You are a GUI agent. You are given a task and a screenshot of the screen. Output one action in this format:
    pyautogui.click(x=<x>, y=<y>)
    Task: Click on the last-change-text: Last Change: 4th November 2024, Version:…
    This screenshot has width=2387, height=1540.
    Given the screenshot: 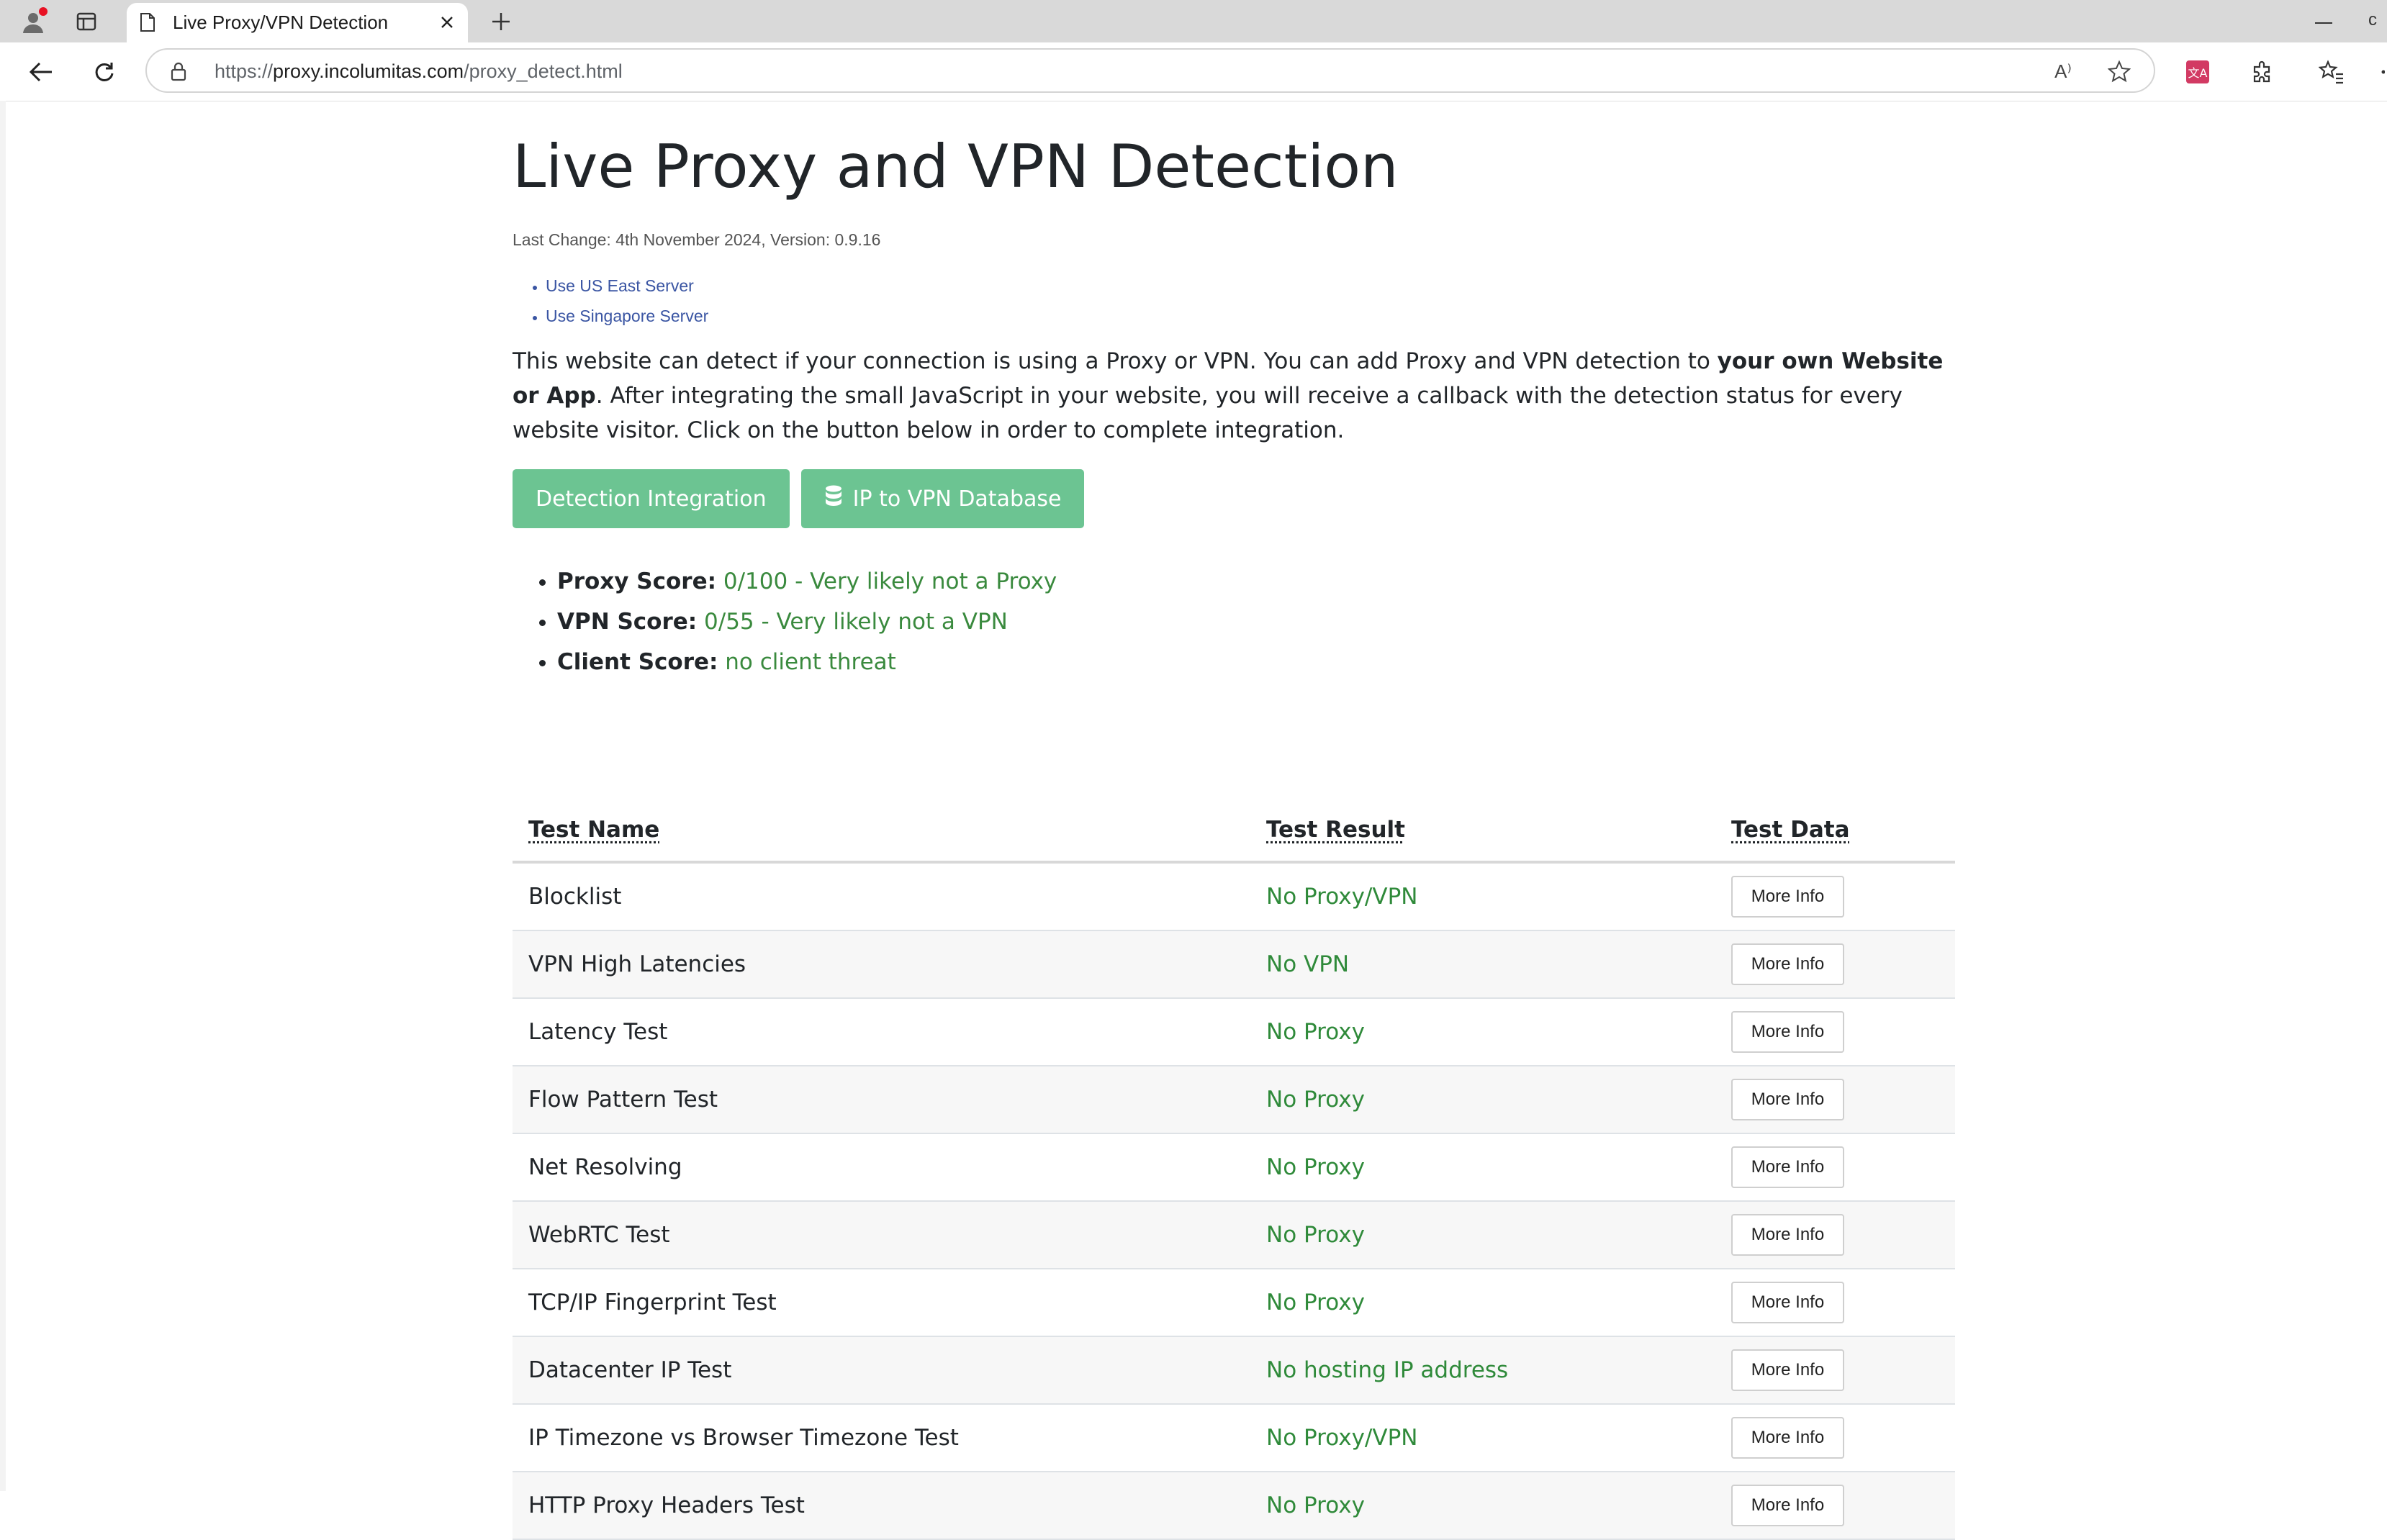 What is the action you would take?
    pyautogui.click(x=697, y=239)
    